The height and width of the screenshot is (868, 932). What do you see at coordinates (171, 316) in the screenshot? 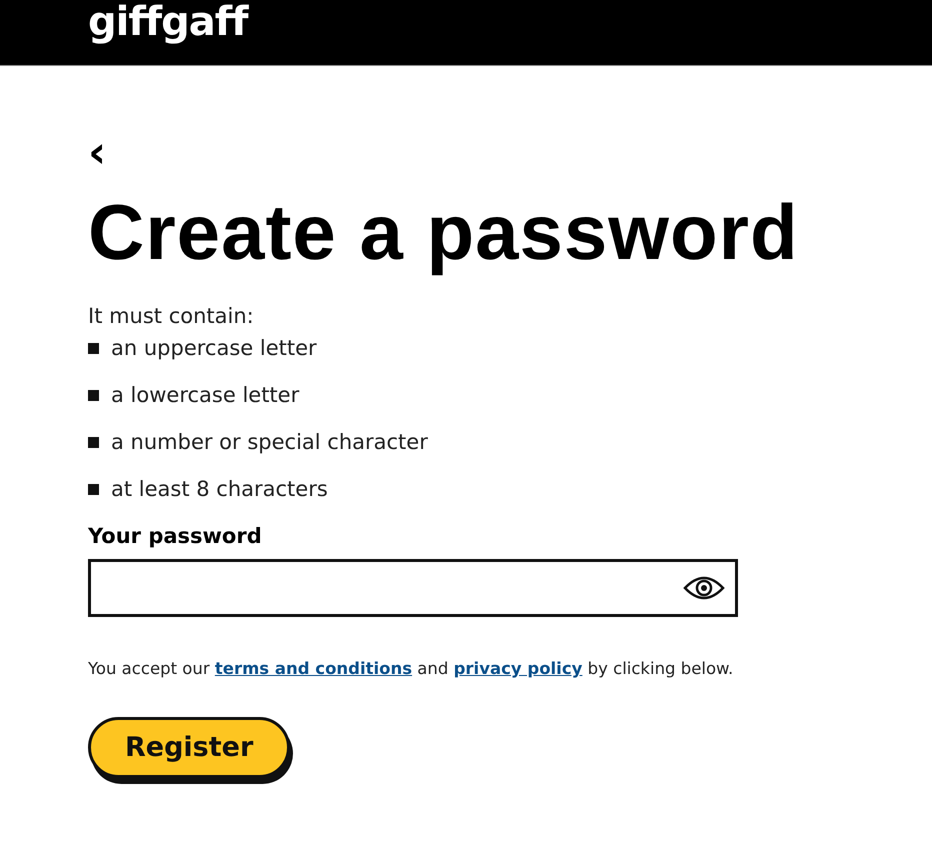
I see `requirements-intro: It must contain:` at bounding box center [171, 316].